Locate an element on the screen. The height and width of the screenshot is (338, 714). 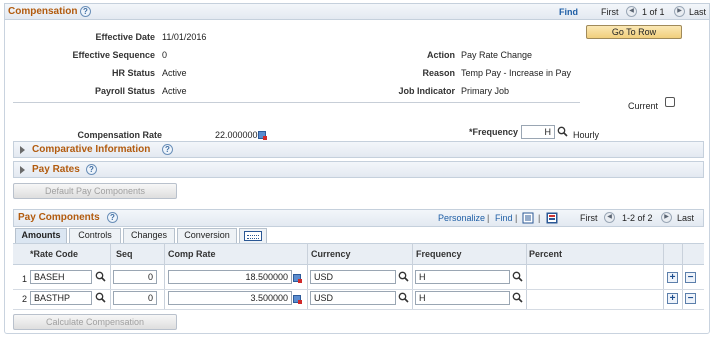
column-frequency: Frequency is located at coordinates (439, 254).